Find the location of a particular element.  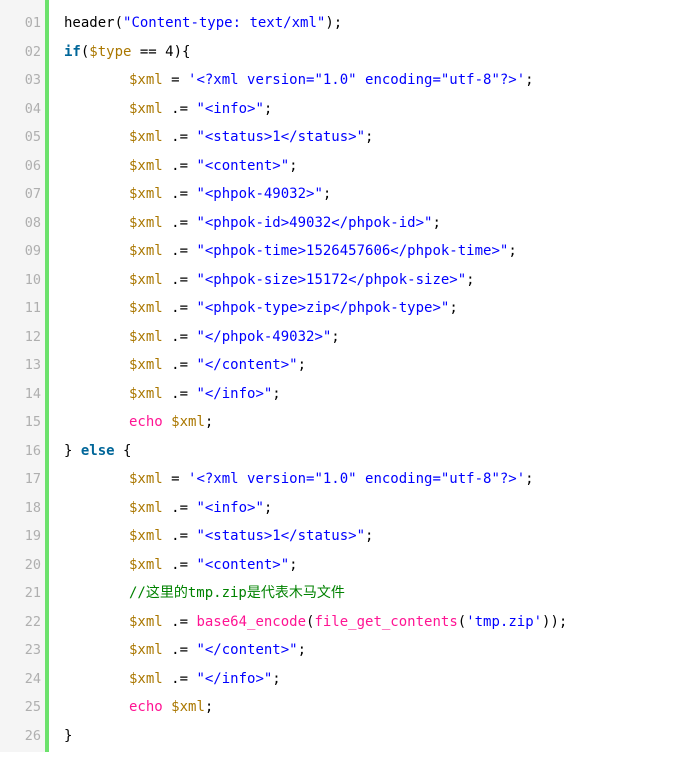

code-token-str: "</content>" is located at coordinates (247, 365).